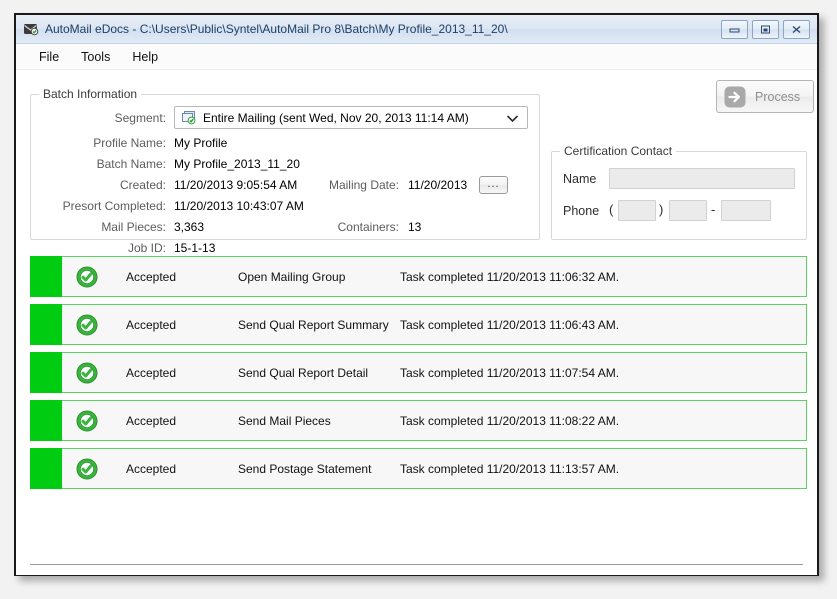  I want to click on mailing-date-label: Mailing Date:, so click(363, 185).